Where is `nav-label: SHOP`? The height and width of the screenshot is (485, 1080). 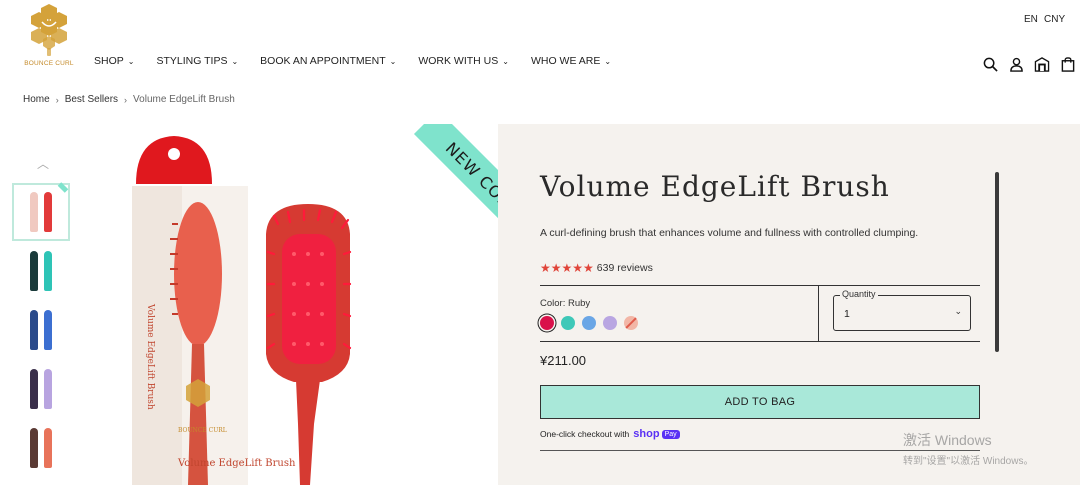 nav-label: SHOP is located at coordinates (109, 61).